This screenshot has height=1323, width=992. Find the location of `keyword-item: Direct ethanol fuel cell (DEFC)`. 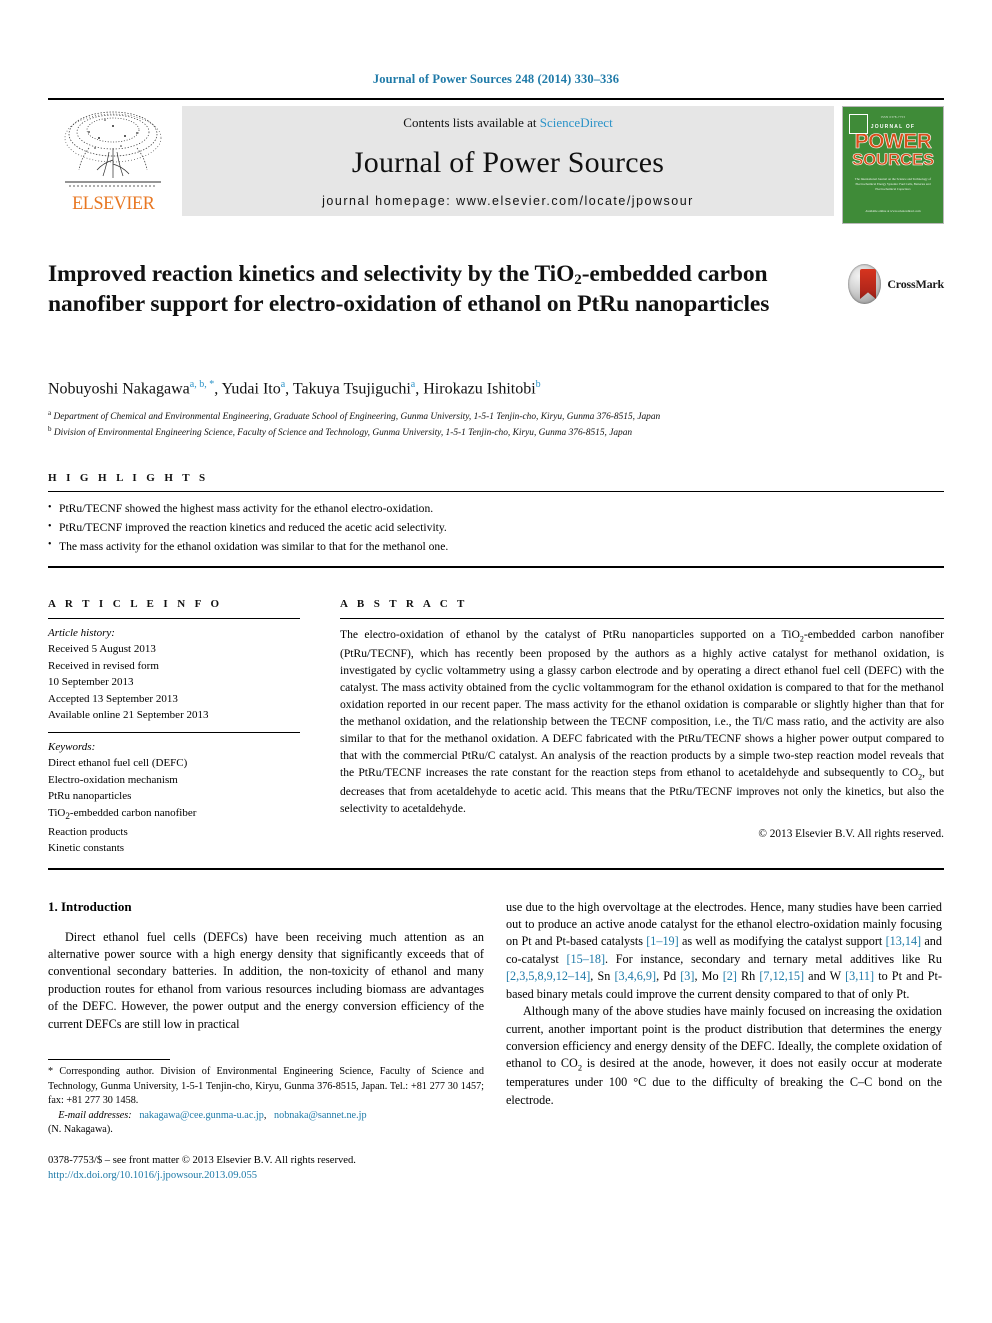

keyword-item: Direct ethanol fuel cell (DEFC) is located at coordinates (118, 763).